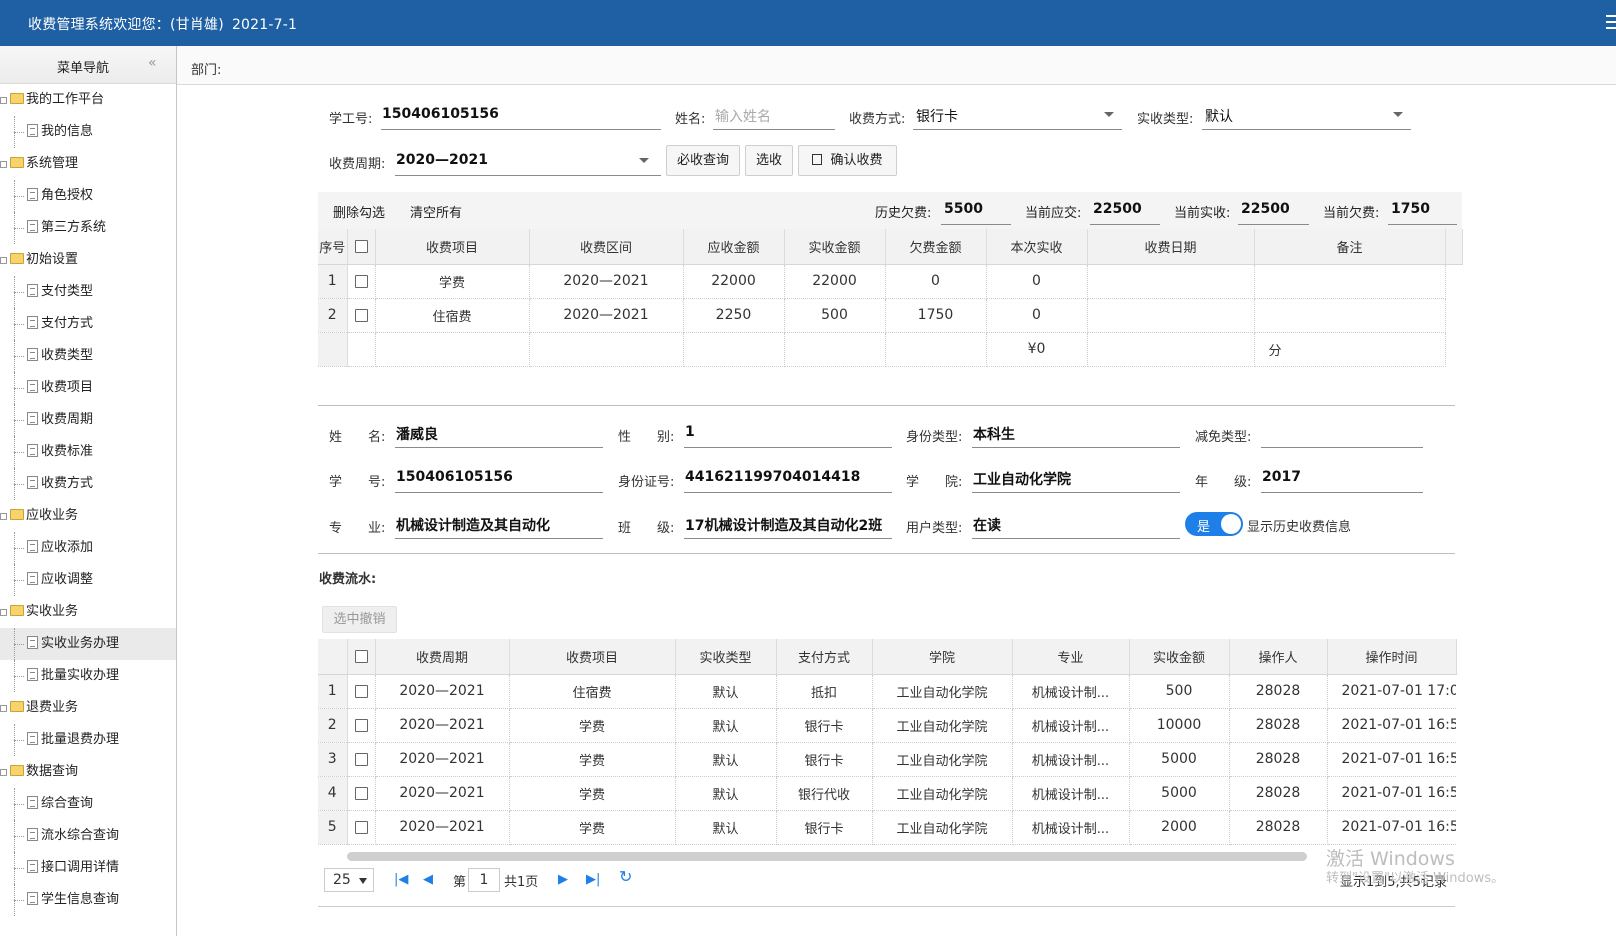 This screenshot has height=936, width=1616. What do you see at coordinates (359, 211) in the screenshot?
I see `delete-checked-button: 删除勾选` at bounding box center [359, 211].